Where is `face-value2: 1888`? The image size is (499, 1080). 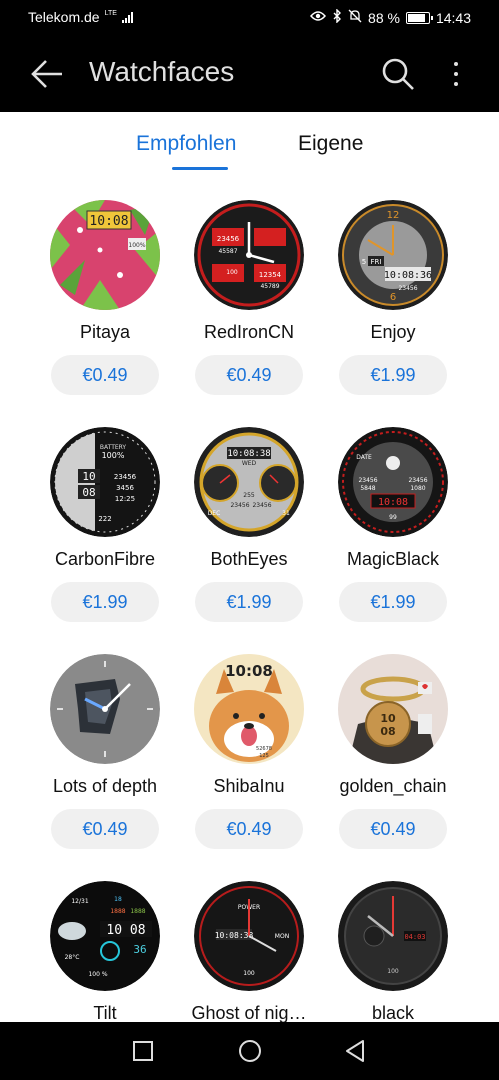 face-value2: 1888 is located at coordinates (117, 911).